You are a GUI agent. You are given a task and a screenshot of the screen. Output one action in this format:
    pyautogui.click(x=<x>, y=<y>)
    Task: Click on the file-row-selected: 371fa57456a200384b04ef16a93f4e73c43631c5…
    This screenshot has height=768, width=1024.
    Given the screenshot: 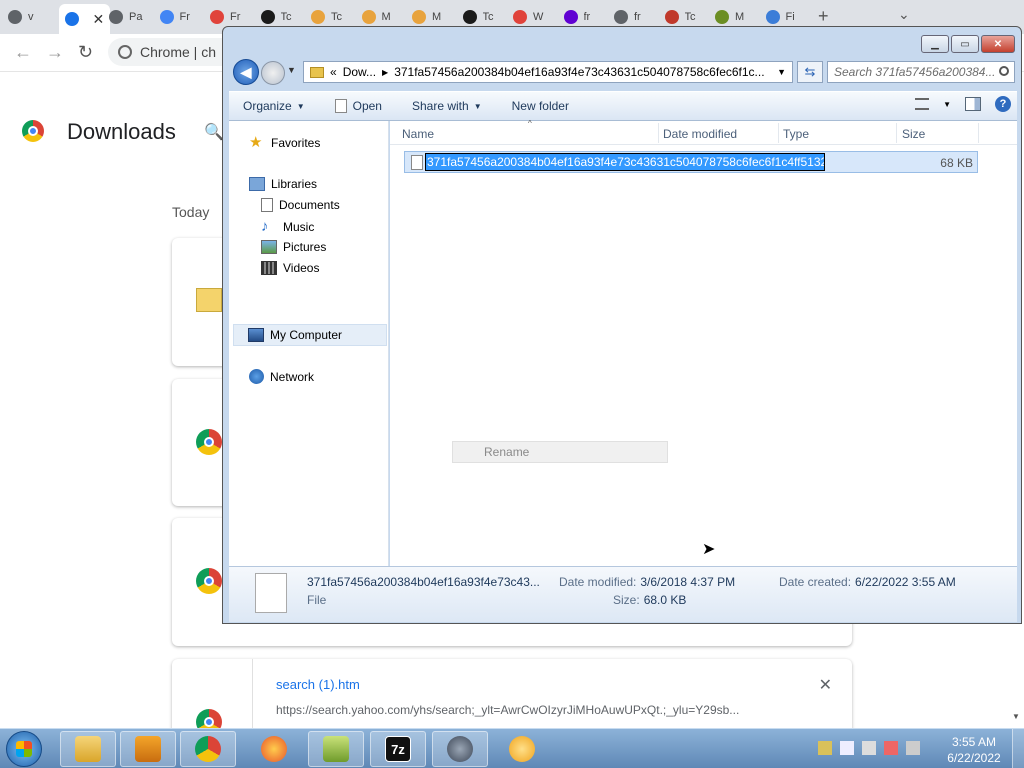 What is the action you would take?
    pyautogui.click(x=691, y=162)
    